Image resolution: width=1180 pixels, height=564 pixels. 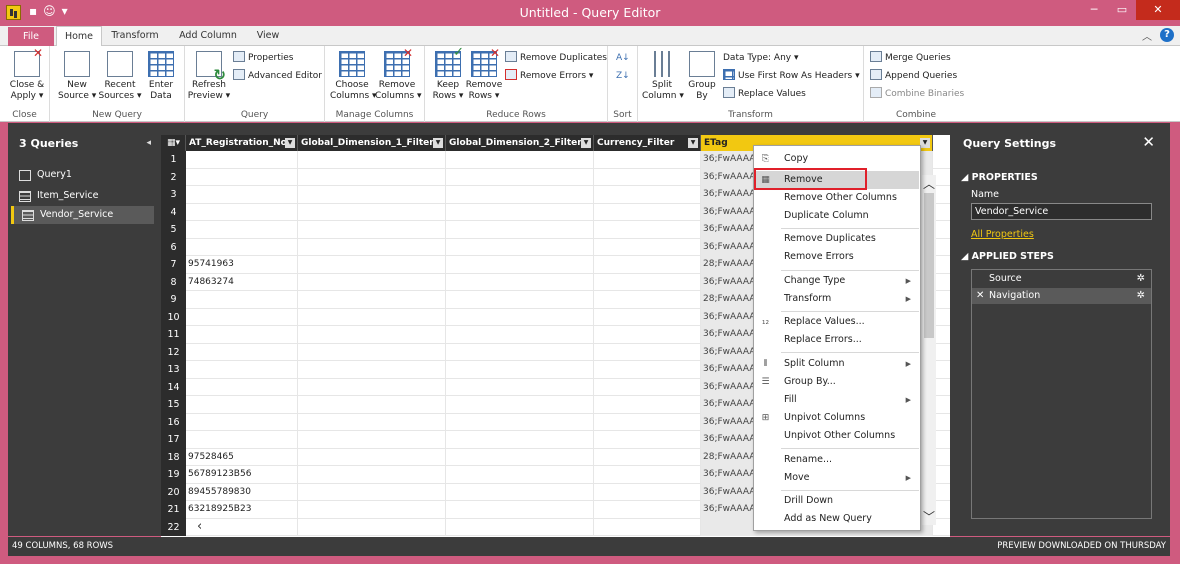 I want to click on help-icon: ?, so click(x=1167, y=35).